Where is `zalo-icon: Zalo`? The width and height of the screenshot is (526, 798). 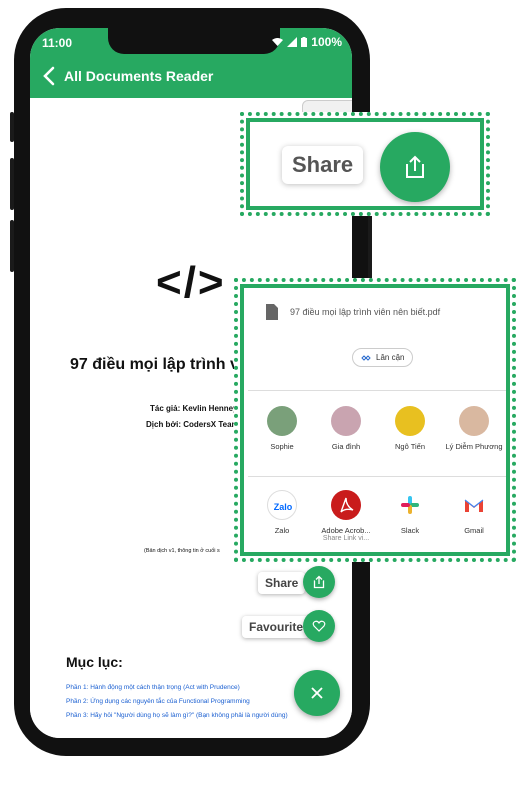 zalo-icon: Zalo is located at coordinates (282, 505).